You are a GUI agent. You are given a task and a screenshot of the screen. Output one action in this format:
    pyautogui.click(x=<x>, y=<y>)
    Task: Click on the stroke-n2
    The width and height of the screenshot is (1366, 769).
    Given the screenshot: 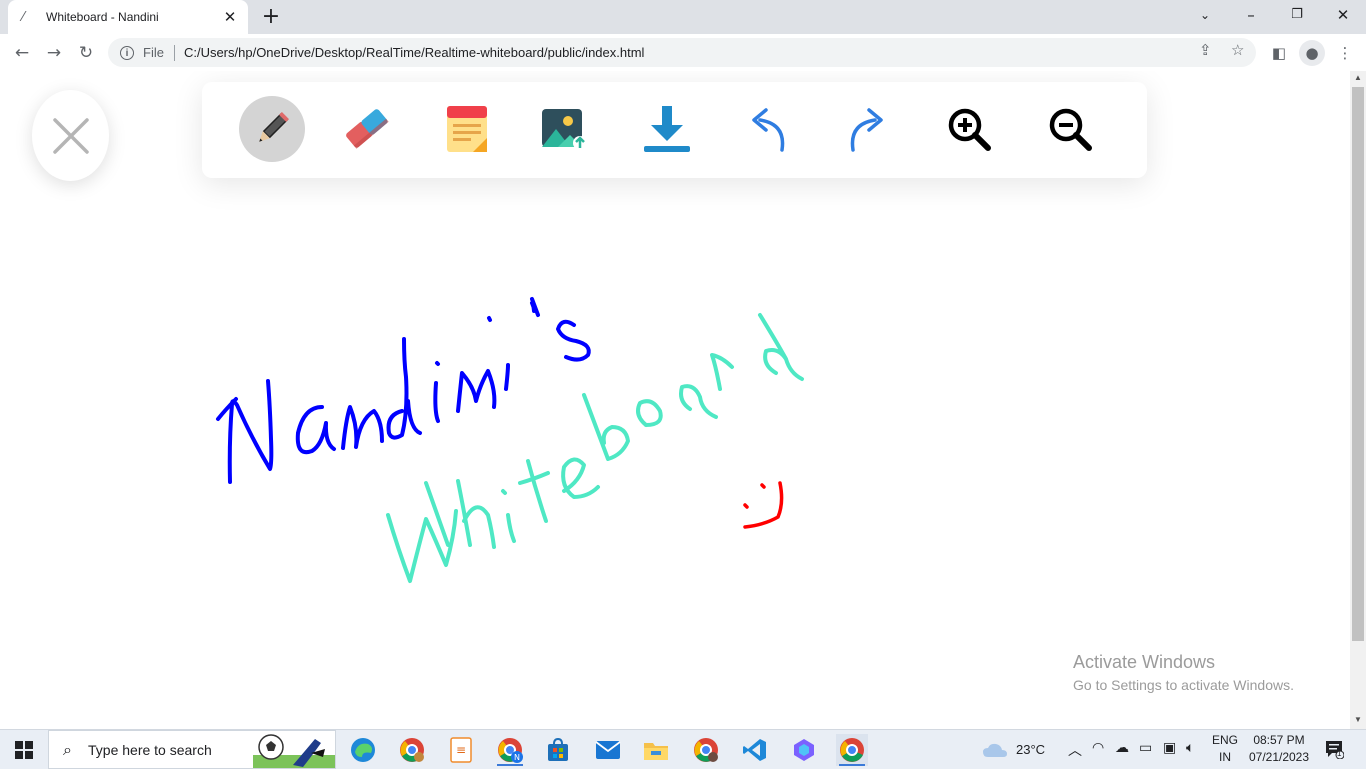 What is the action you would take?
    pyautogui.click(x=476, y=391)
    